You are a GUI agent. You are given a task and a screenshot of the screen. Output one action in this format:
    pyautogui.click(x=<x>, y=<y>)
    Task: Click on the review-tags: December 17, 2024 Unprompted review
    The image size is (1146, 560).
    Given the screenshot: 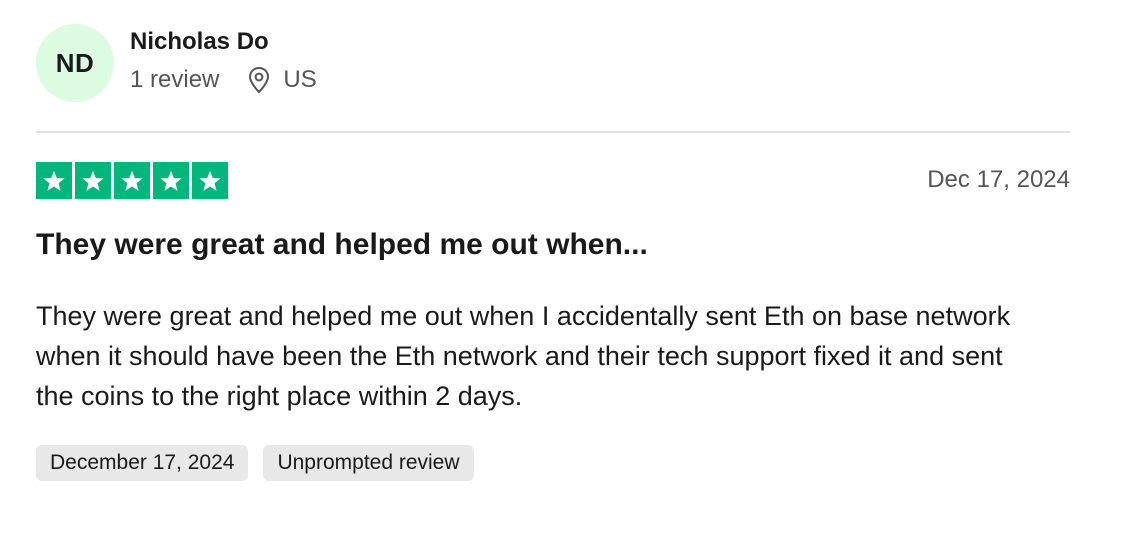 What is the action you would take?
    pyautogui.click(x=255, y=463)
    